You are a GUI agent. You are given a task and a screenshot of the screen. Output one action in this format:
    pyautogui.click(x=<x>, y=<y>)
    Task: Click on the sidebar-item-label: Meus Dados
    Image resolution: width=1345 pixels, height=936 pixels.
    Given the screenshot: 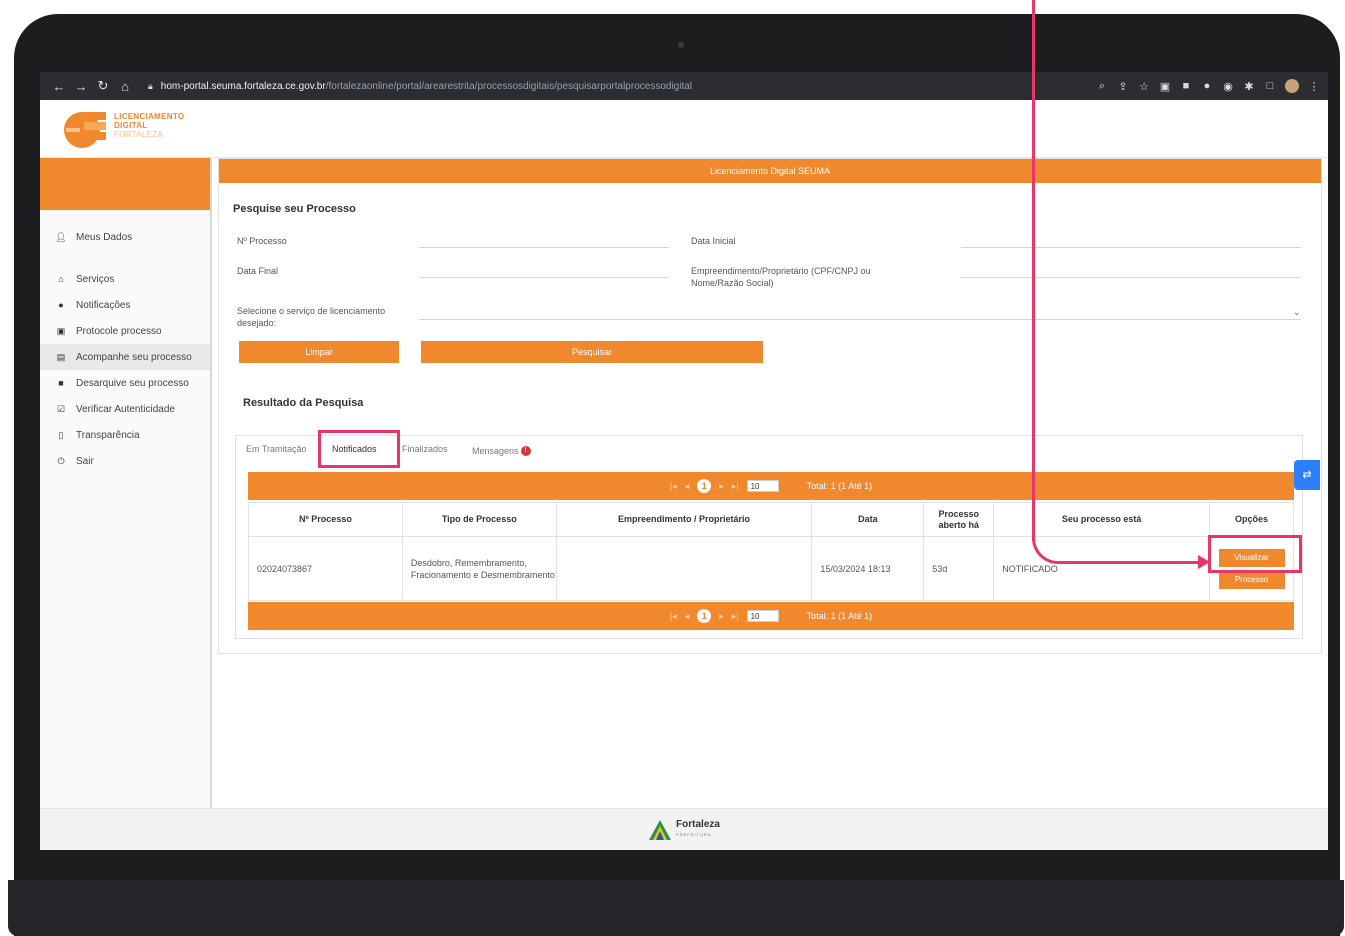 What is the action you would take?
    pyautogui.click(x=104, y=237)
    